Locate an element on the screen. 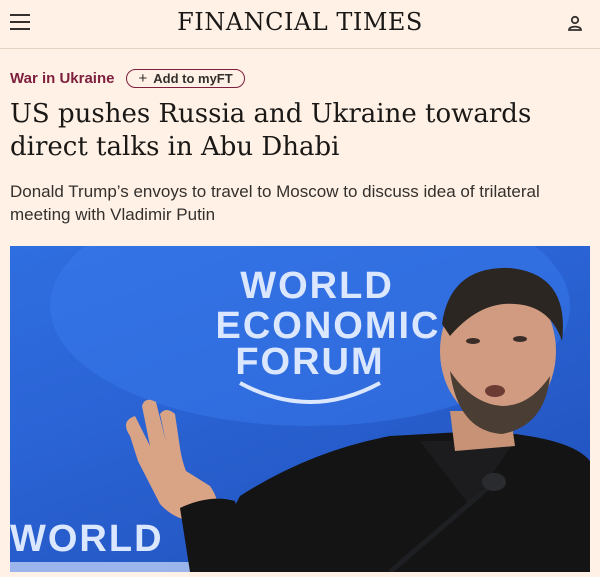 Image resolution: width=600 pixels, height=577 pixels. top-header: FINANCIAL TIMES is located at coordinates (300, 24).